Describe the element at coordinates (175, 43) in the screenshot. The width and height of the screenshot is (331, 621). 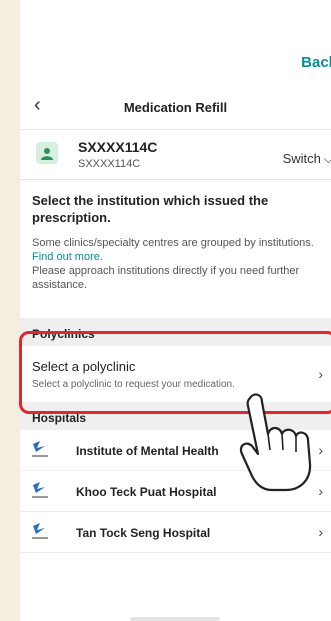
I see `top-bar: Back` at that location.